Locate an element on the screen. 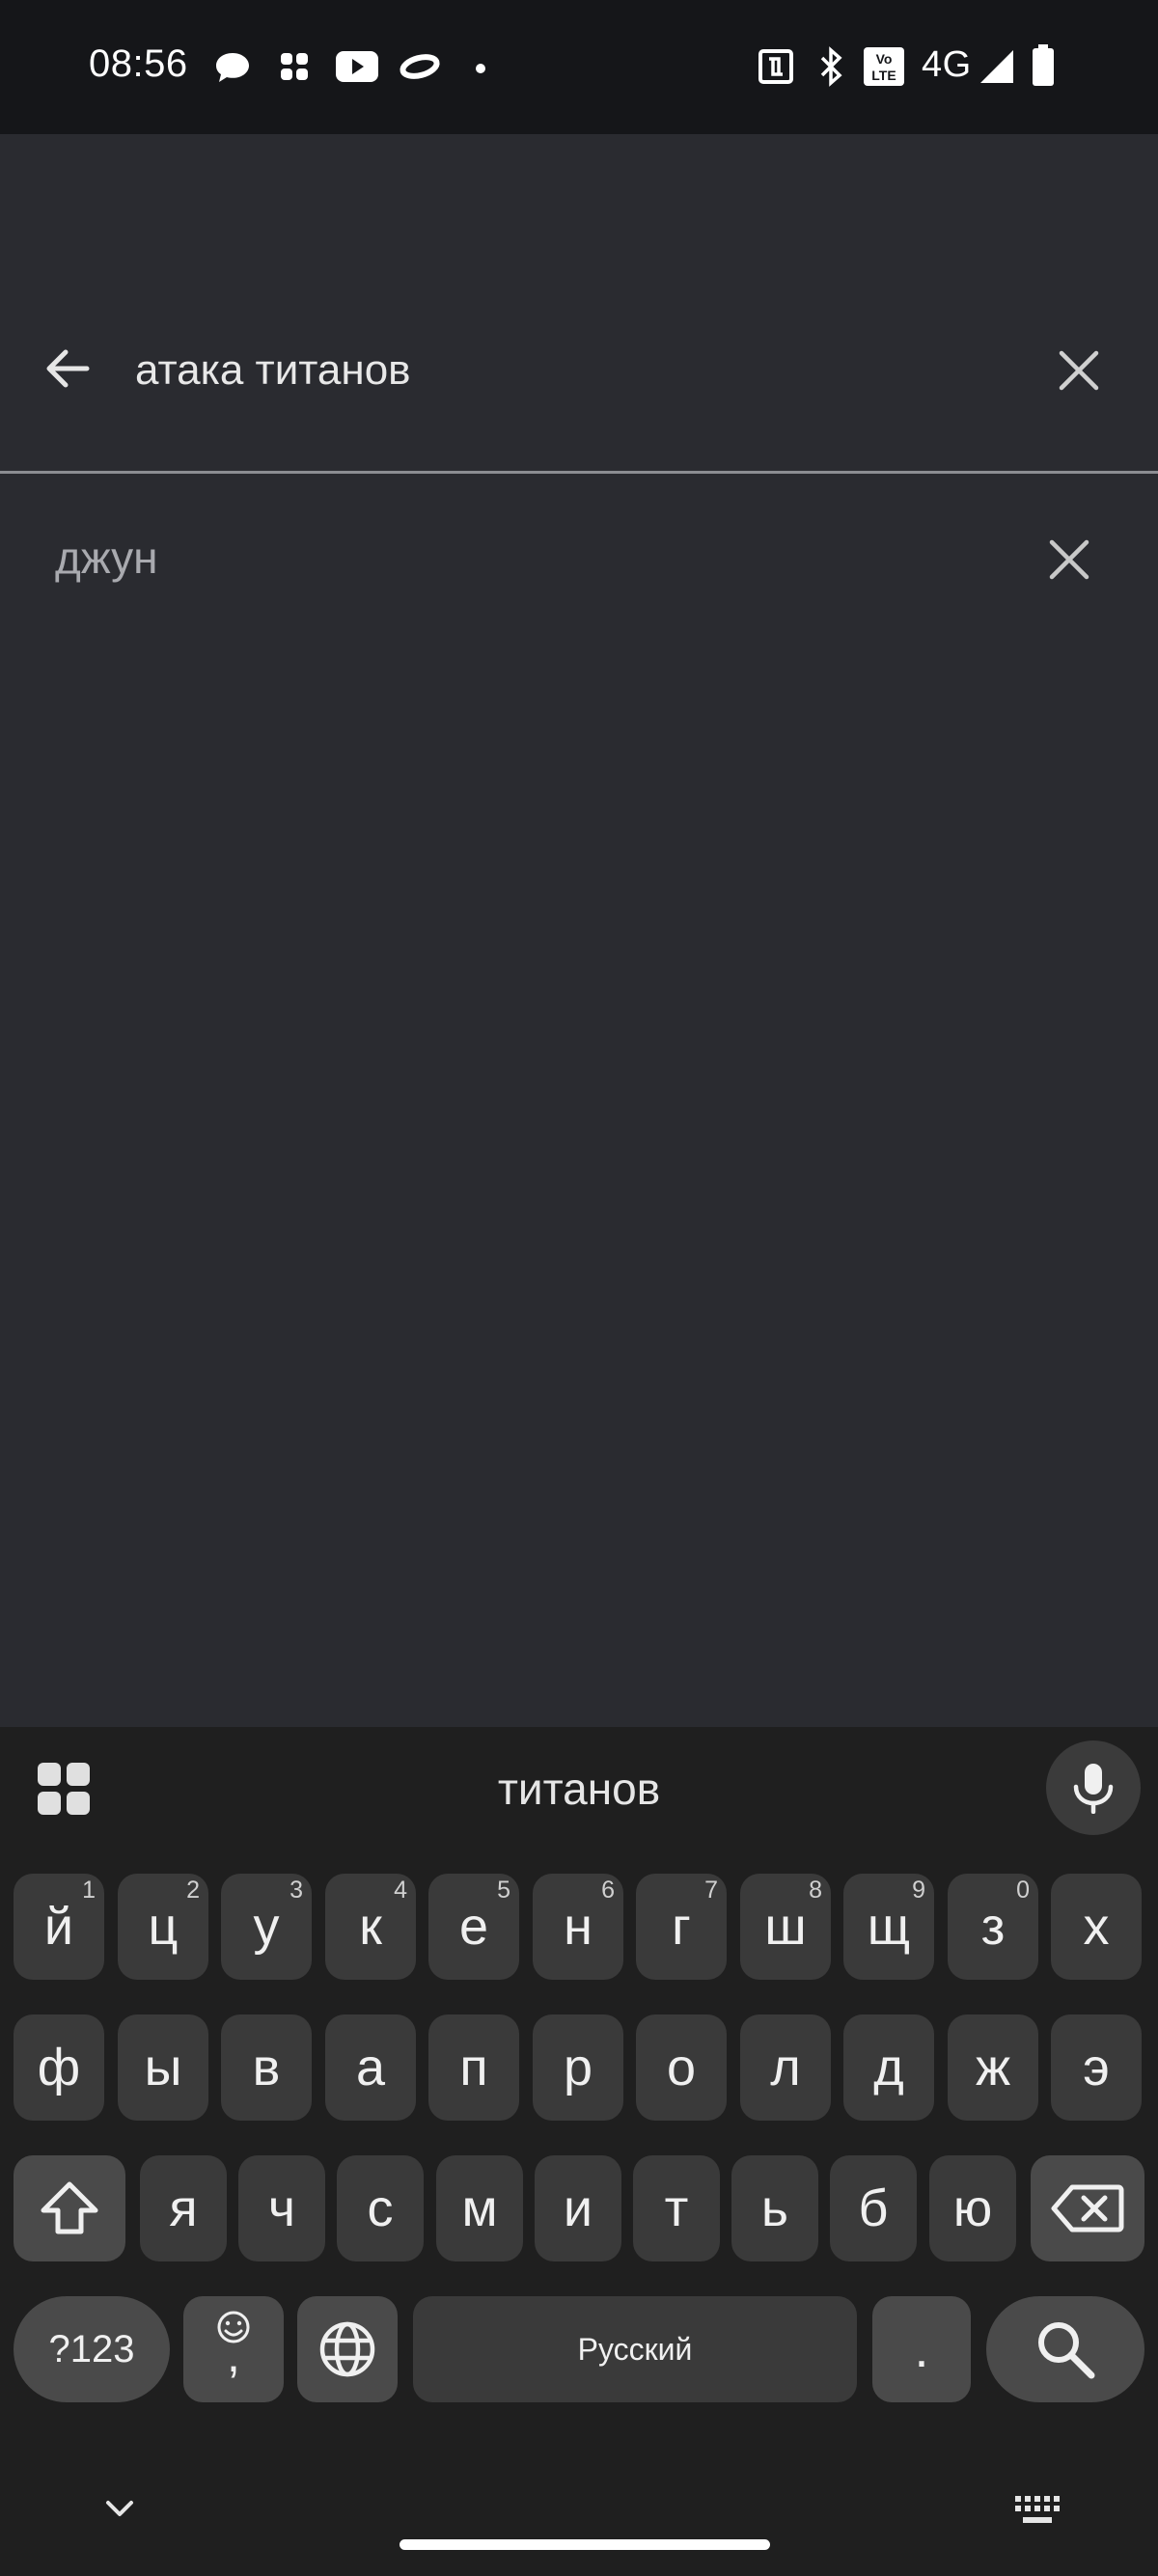 This screenshot has width=1158, height=2576. search-divider is located at coordinates (579, 473).